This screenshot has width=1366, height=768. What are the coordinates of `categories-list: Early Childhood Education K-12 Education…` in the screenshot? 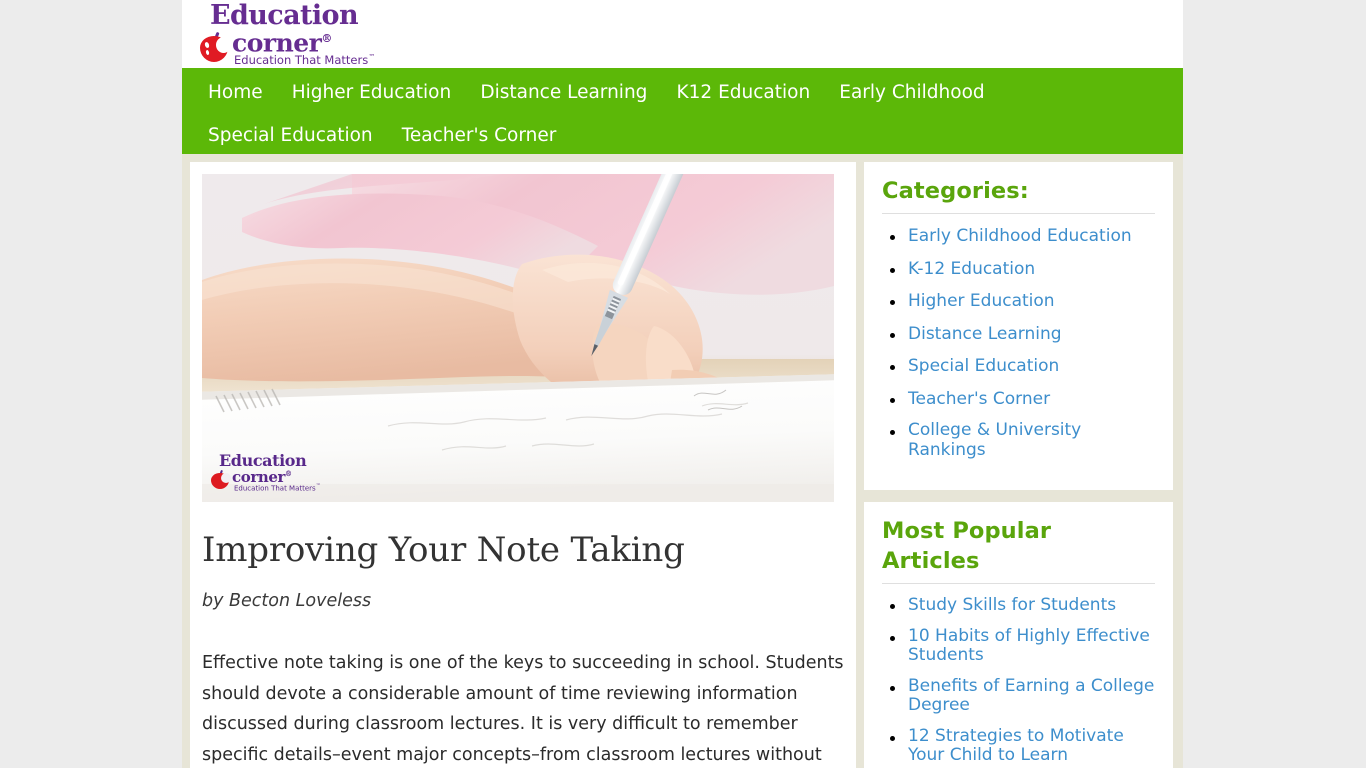 It's located at (1018, 343).